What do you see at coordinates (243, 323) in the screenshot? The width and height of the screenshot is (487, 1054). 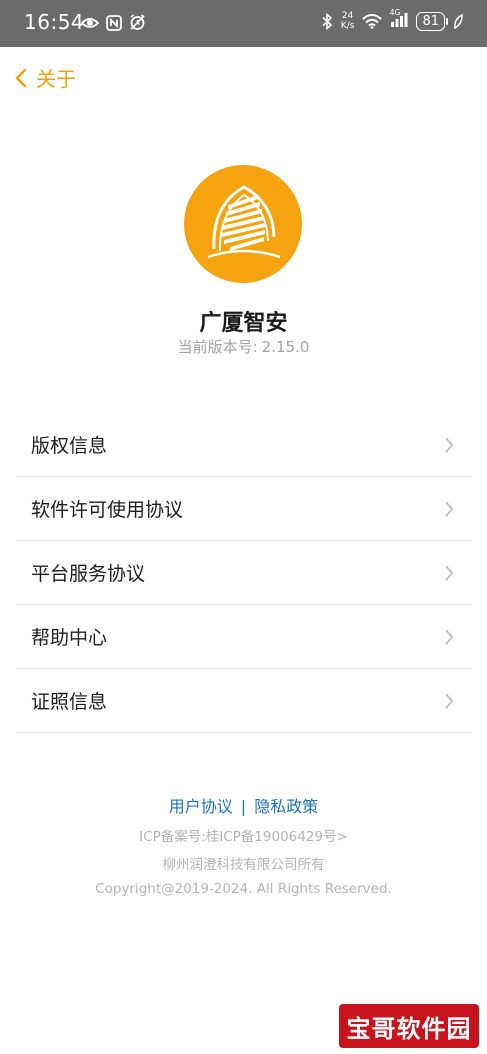 I see `app-name: 广厦智安` at bounding box center [243, 323].